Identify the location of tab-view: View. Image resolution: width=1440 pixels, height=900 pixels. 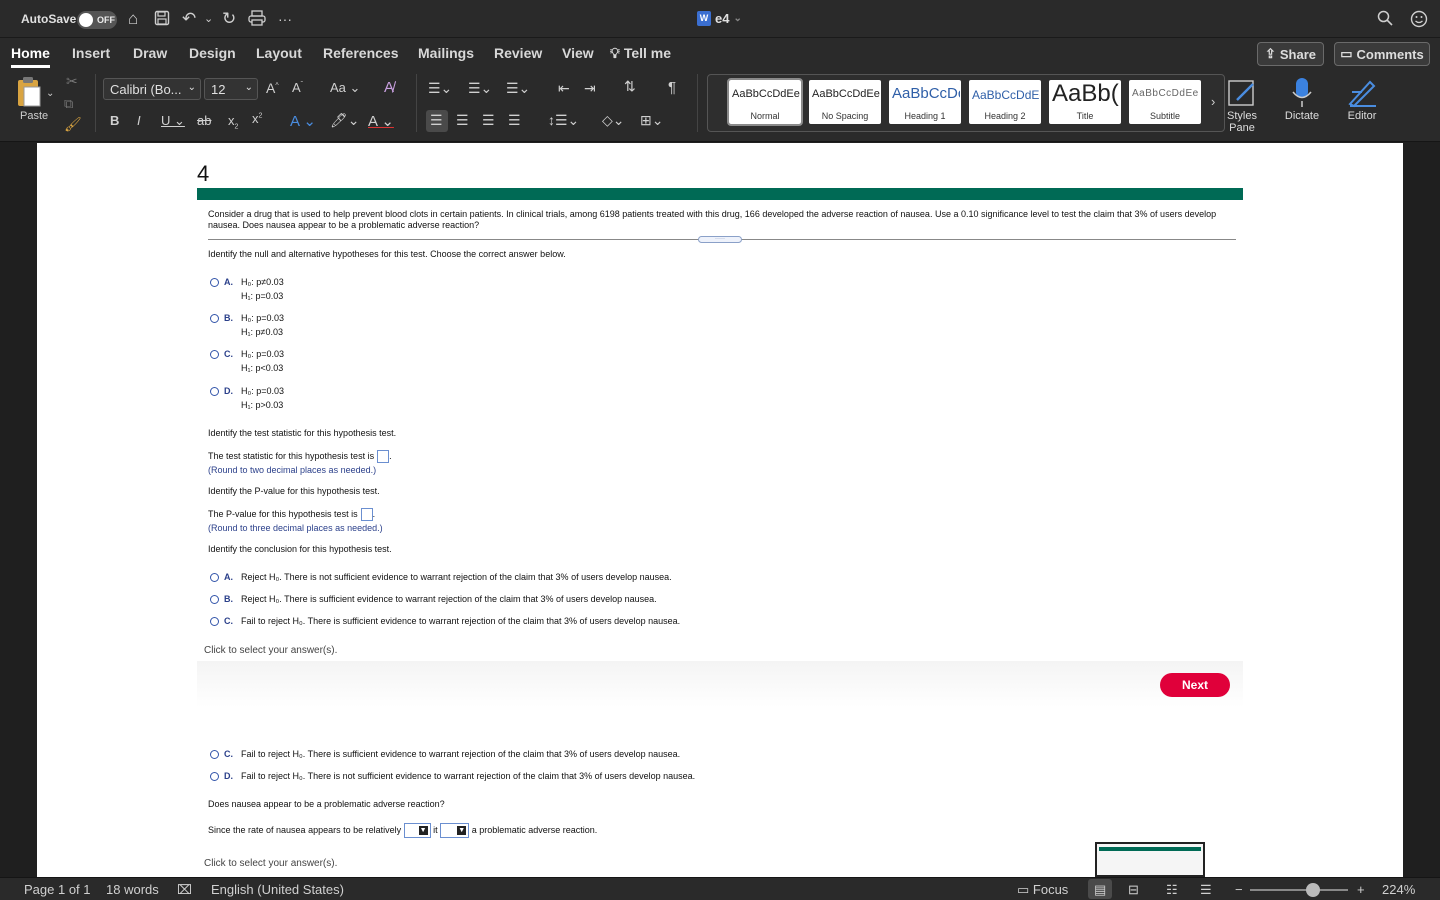
(578, 53).